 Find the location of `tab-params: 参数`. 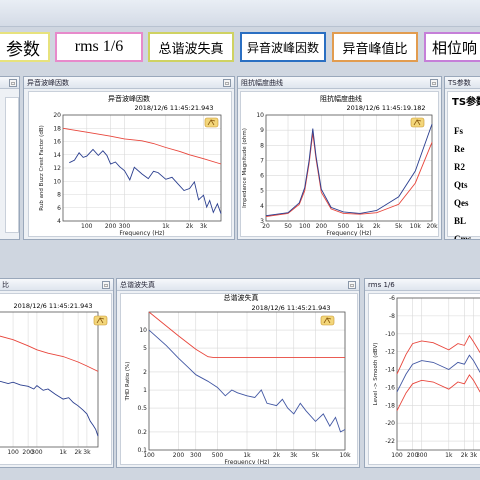

tab-params: 参数 is located at coordinates (25, 47).